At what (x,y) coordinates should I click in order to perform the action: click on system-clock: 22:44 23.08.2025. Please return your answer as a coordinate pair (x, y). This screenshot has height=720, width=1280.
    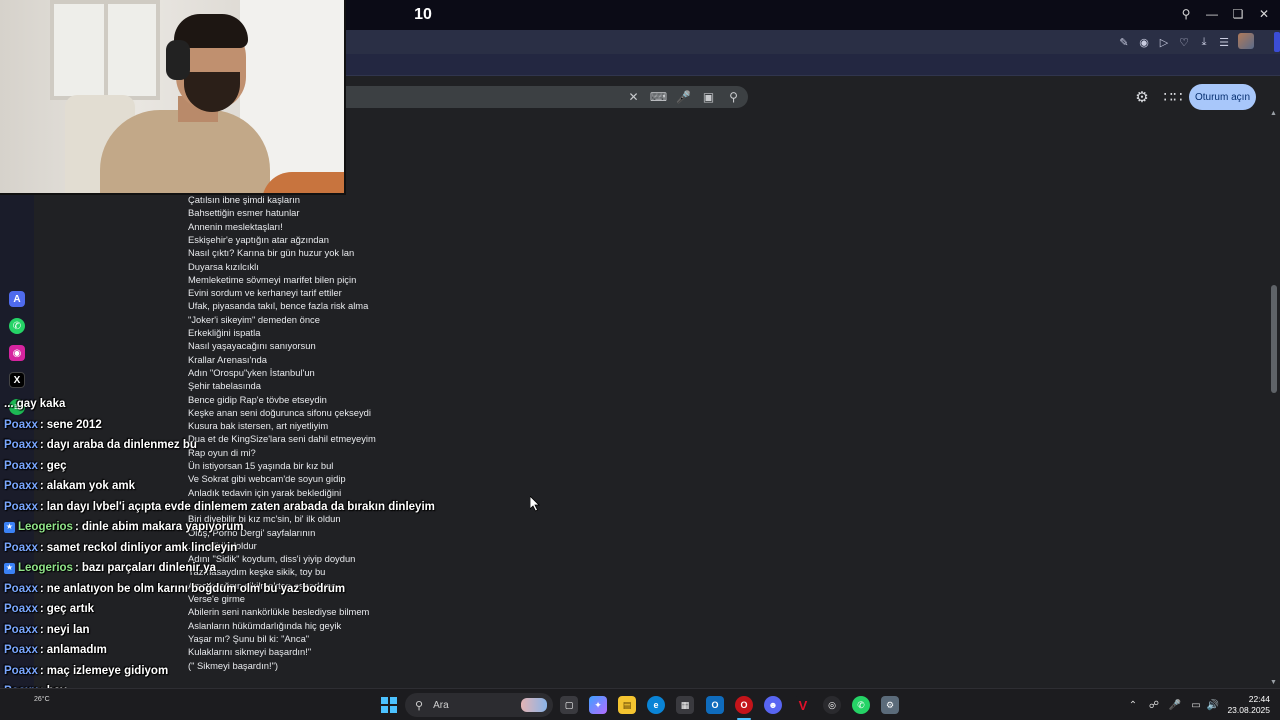
    Looking at the image, I should click on (1246, 705).